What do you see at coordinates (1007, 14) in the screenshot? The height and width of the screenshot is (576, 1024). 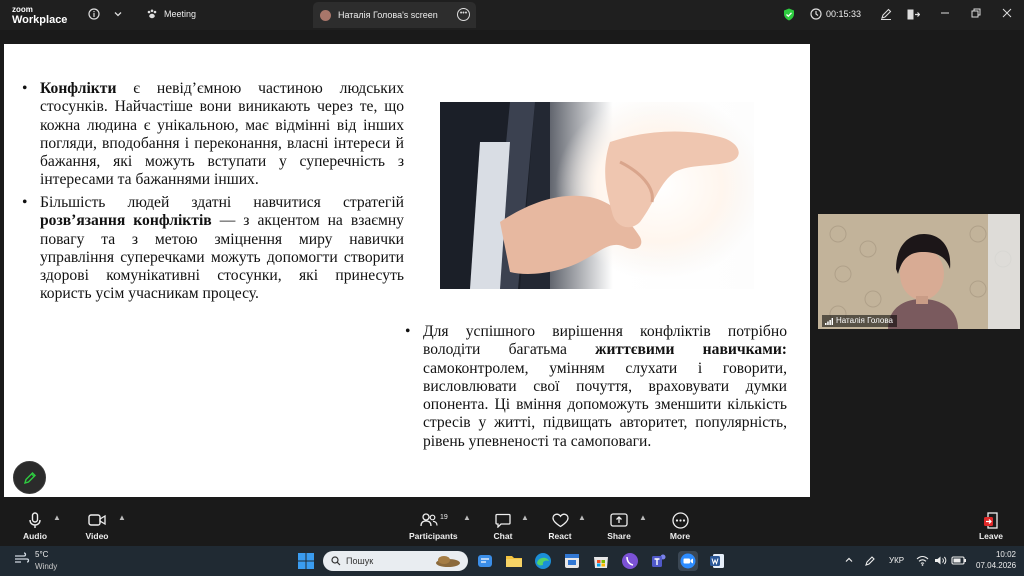 I see `close-button` at bounding box center [1007, 14].